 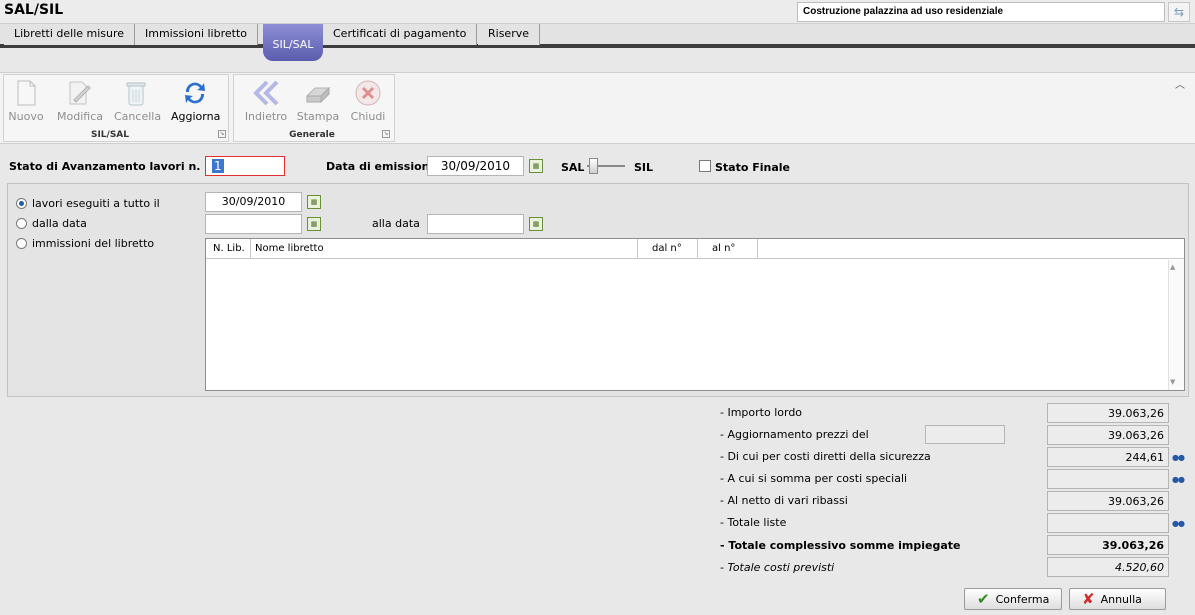 I want to click on radio-option-to-date: lavori eseguiti a tutto il, so click(x=88, y=203).